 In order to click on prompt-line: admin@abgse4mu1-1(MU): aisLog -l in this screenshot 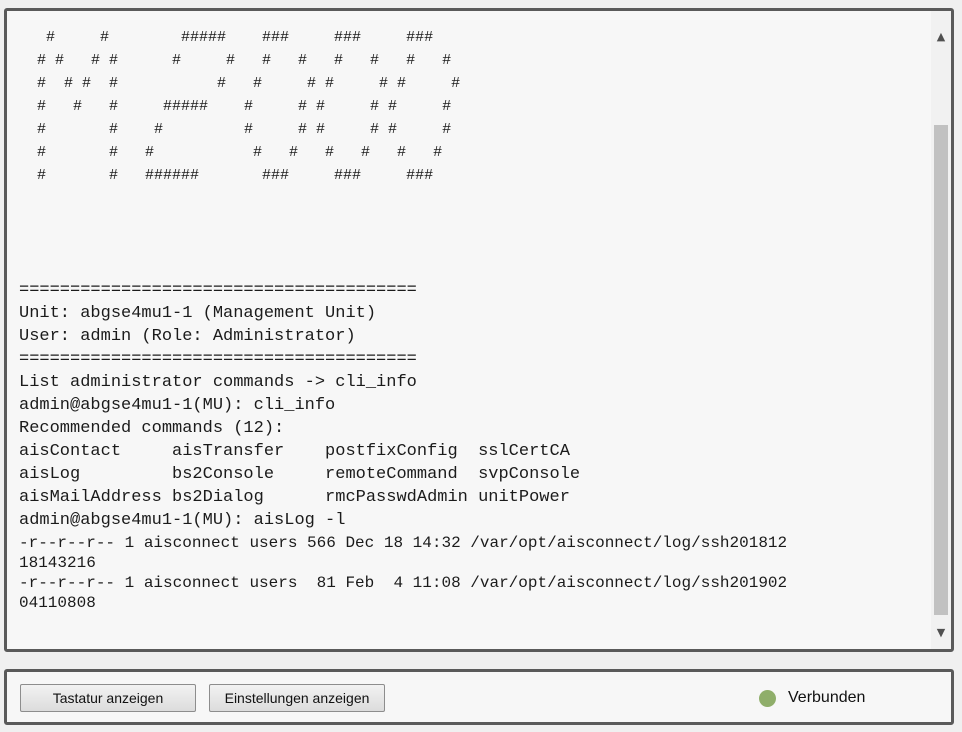, I will do `click(182, 520)`.